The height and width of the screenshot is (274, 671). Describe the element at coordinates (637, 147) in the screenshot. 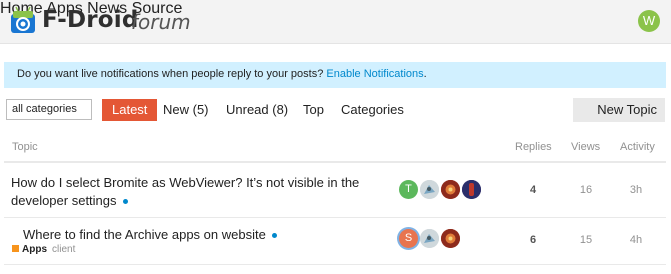

I see `column-activity: Activity` at that location.